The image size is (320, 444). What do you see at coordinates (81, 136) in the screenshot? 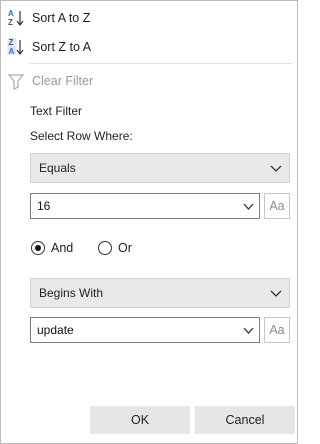
I see `select-row-where-label: Select Row Where:` at bounding box center [81, 136].